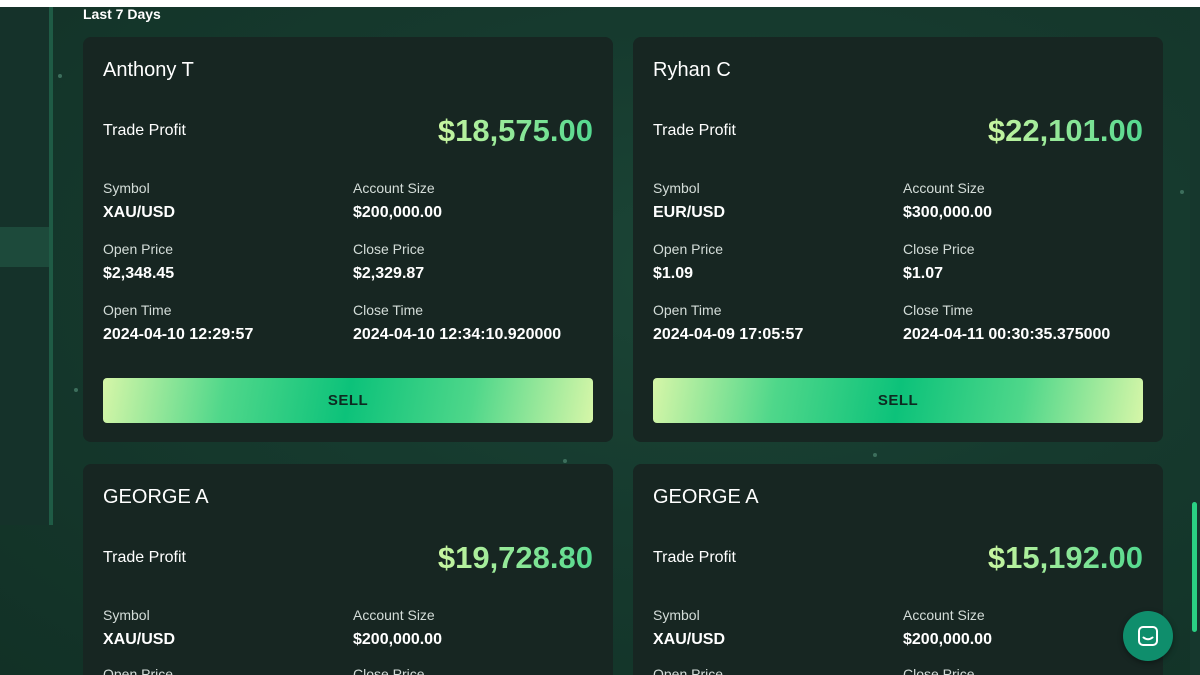 This screenshot has height=675, width=1200. What do you see at coordinates (515, 130) in the screenshot?
I see `trade-profit-value: $18,575.00` at bounding box center [515, 130].